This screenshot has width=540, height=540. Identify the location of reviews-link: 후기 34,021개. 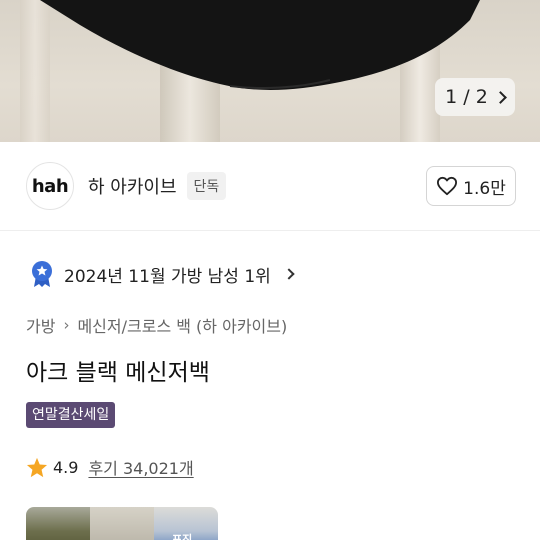
(140, 467).